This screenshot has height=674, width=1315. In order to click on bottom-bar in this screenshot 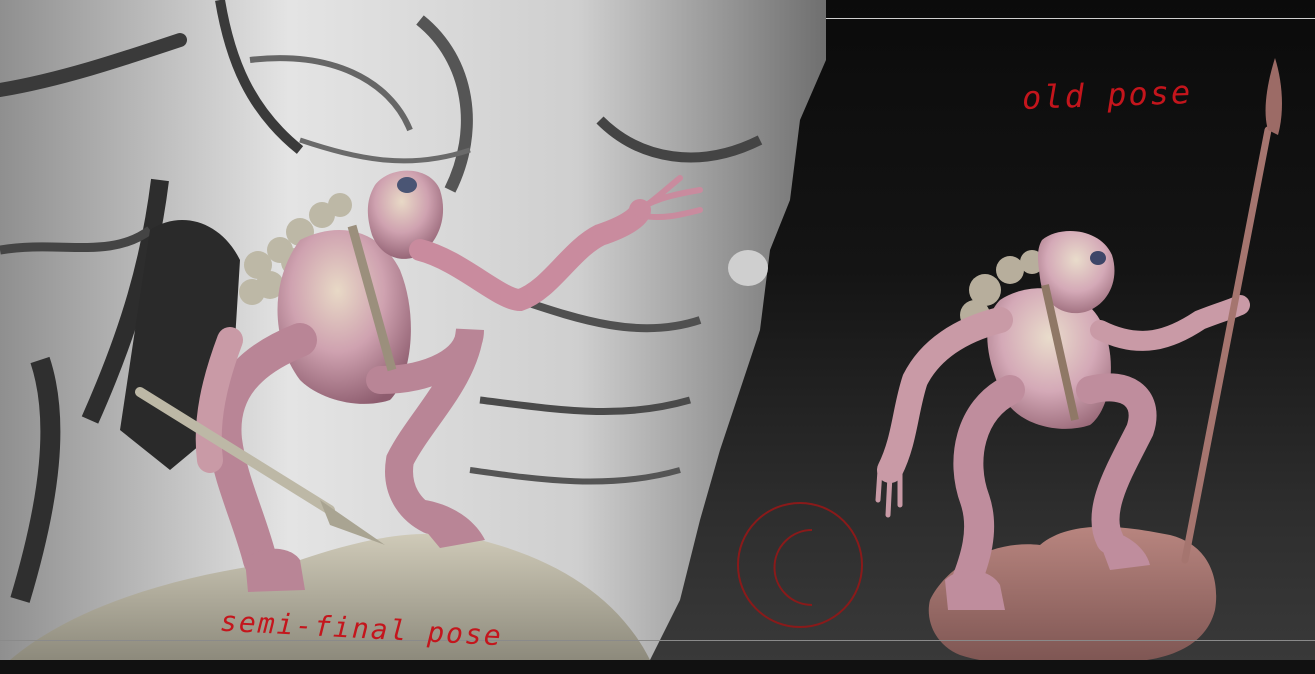, I will do `click(657, 667)`.